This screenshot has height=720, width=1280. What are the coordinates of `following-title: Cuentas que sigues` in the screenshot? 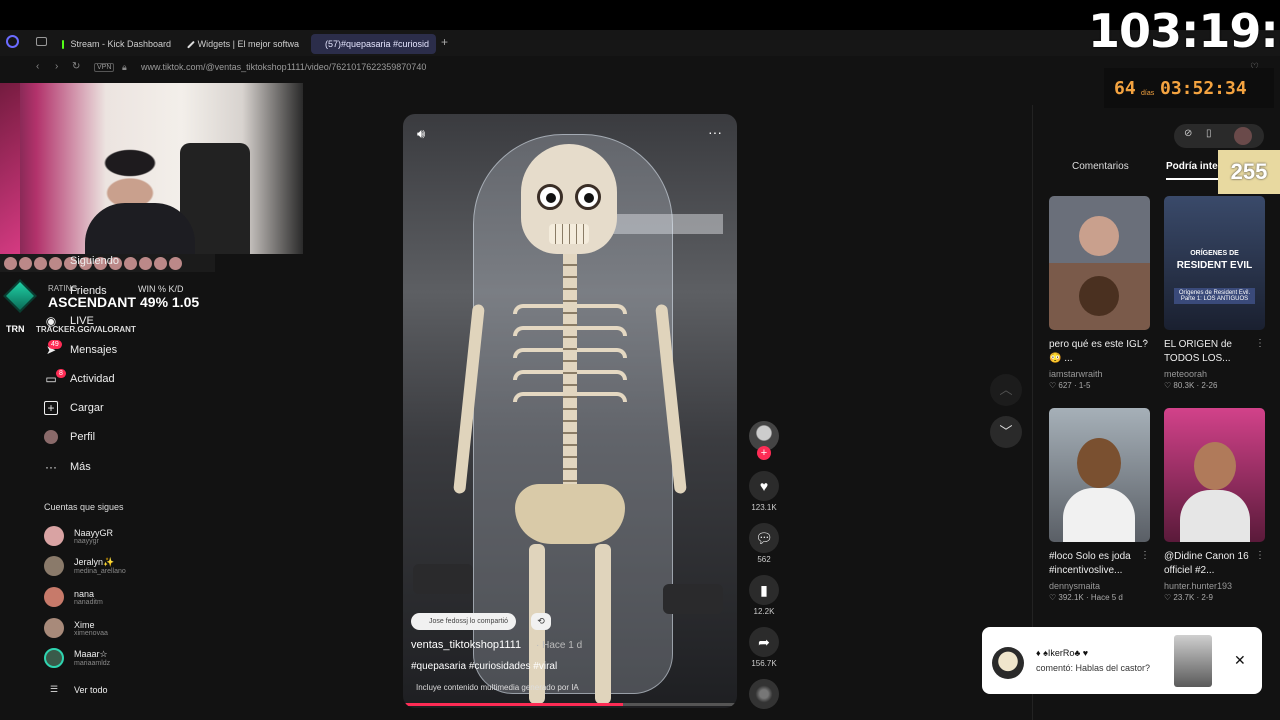 It's located at (84, 507).